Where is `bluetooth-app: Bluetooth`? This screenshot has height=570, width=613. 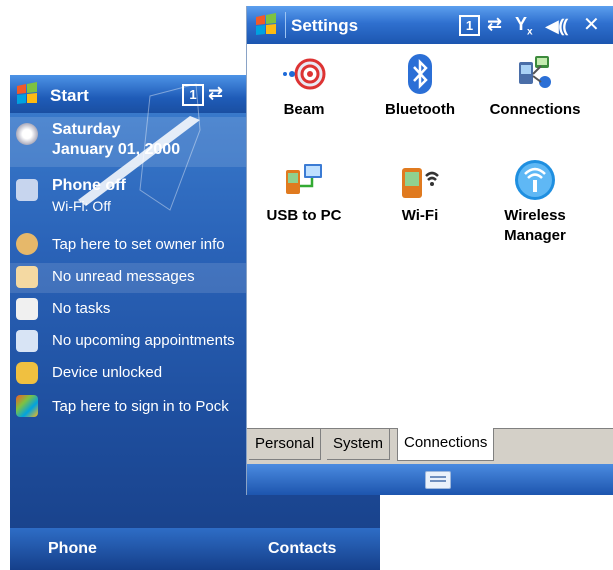 bluetooth-app: Bluetooth is located at coordinates (420, 86).